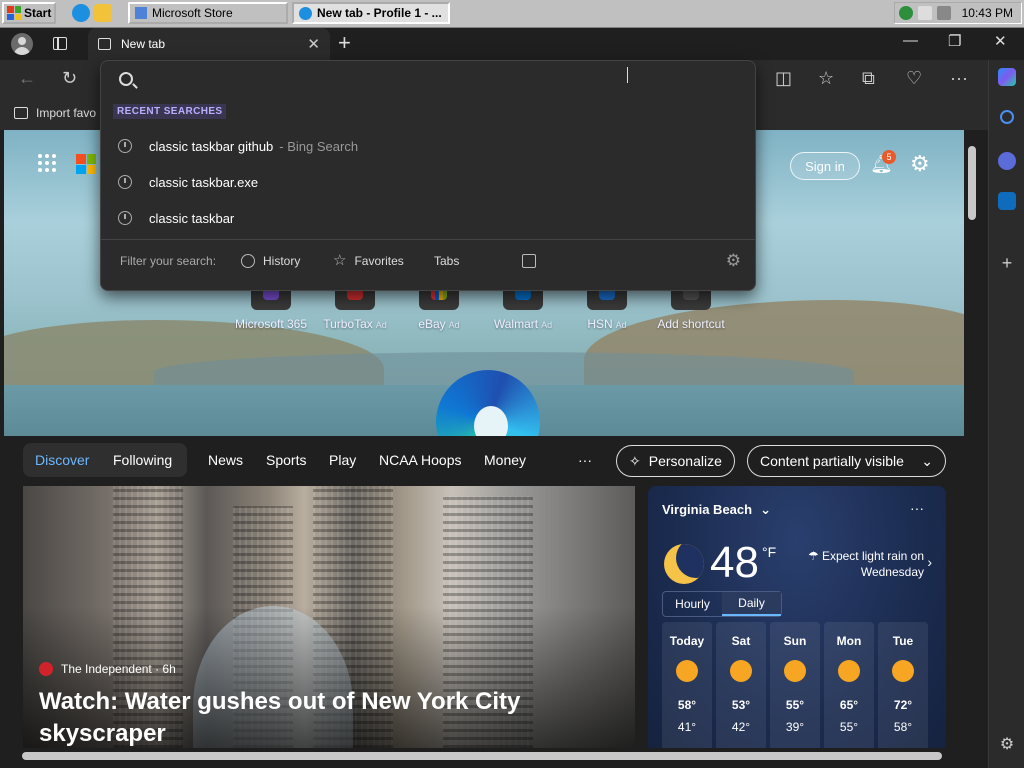 The image size is (1024, 768). Describe the element at coordinates (204, 182) in the screenshot. I see `suggestion-text: classic taskbar.exe` at that location.